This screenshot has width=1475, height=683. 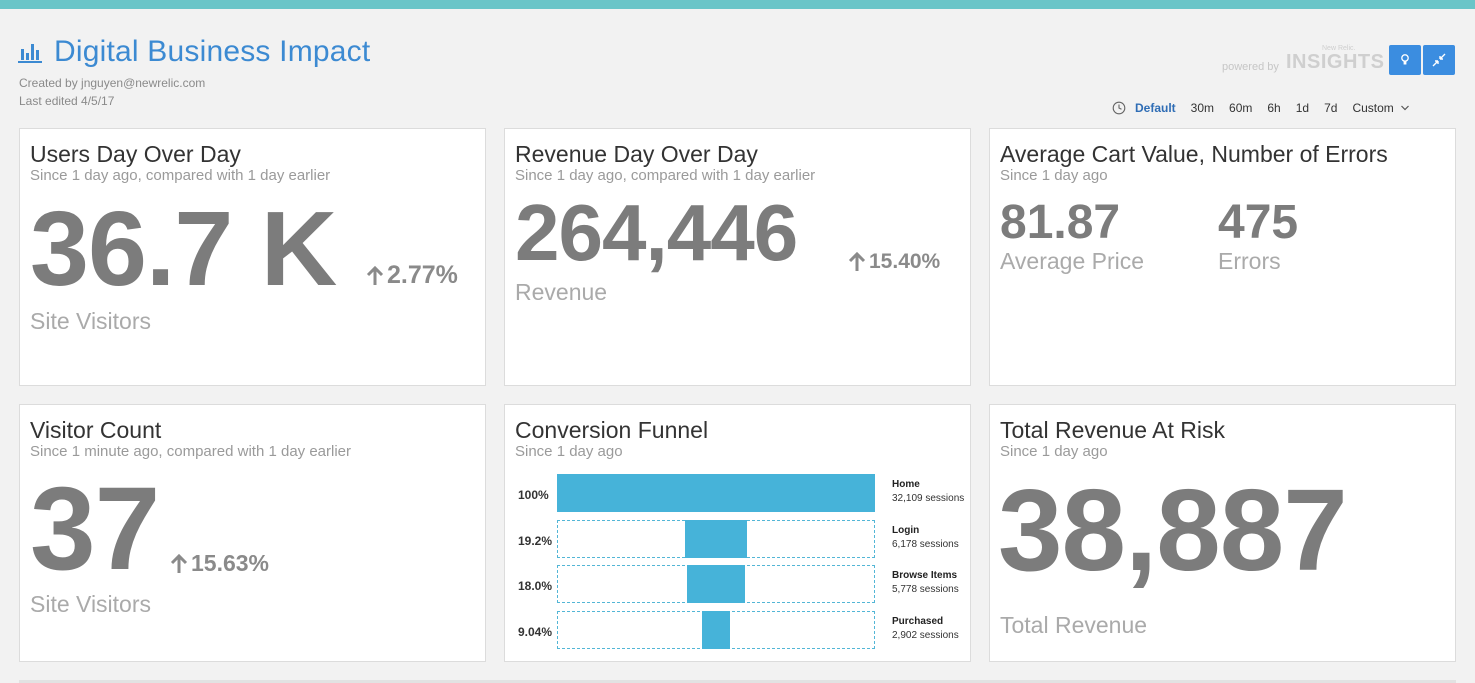 I want to click on funnel-step-percent: 19.2%, so click(x=535, y=541).